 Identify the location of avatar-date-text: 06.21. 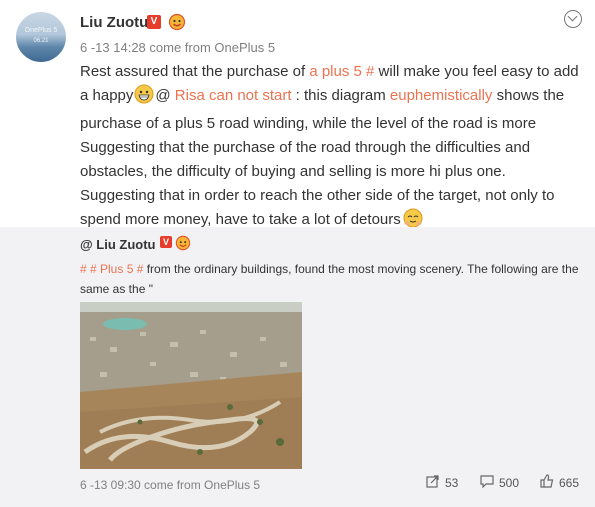
(41, 41).